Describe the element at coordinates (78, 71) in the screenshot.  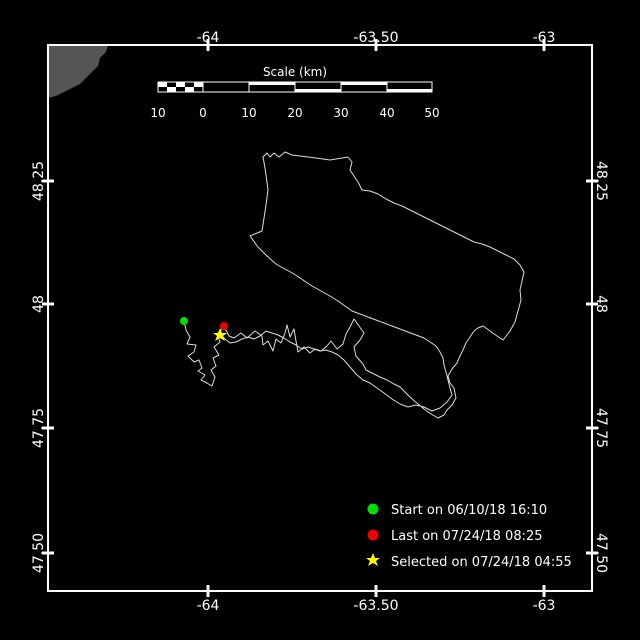
I see `land-mass` at that location.